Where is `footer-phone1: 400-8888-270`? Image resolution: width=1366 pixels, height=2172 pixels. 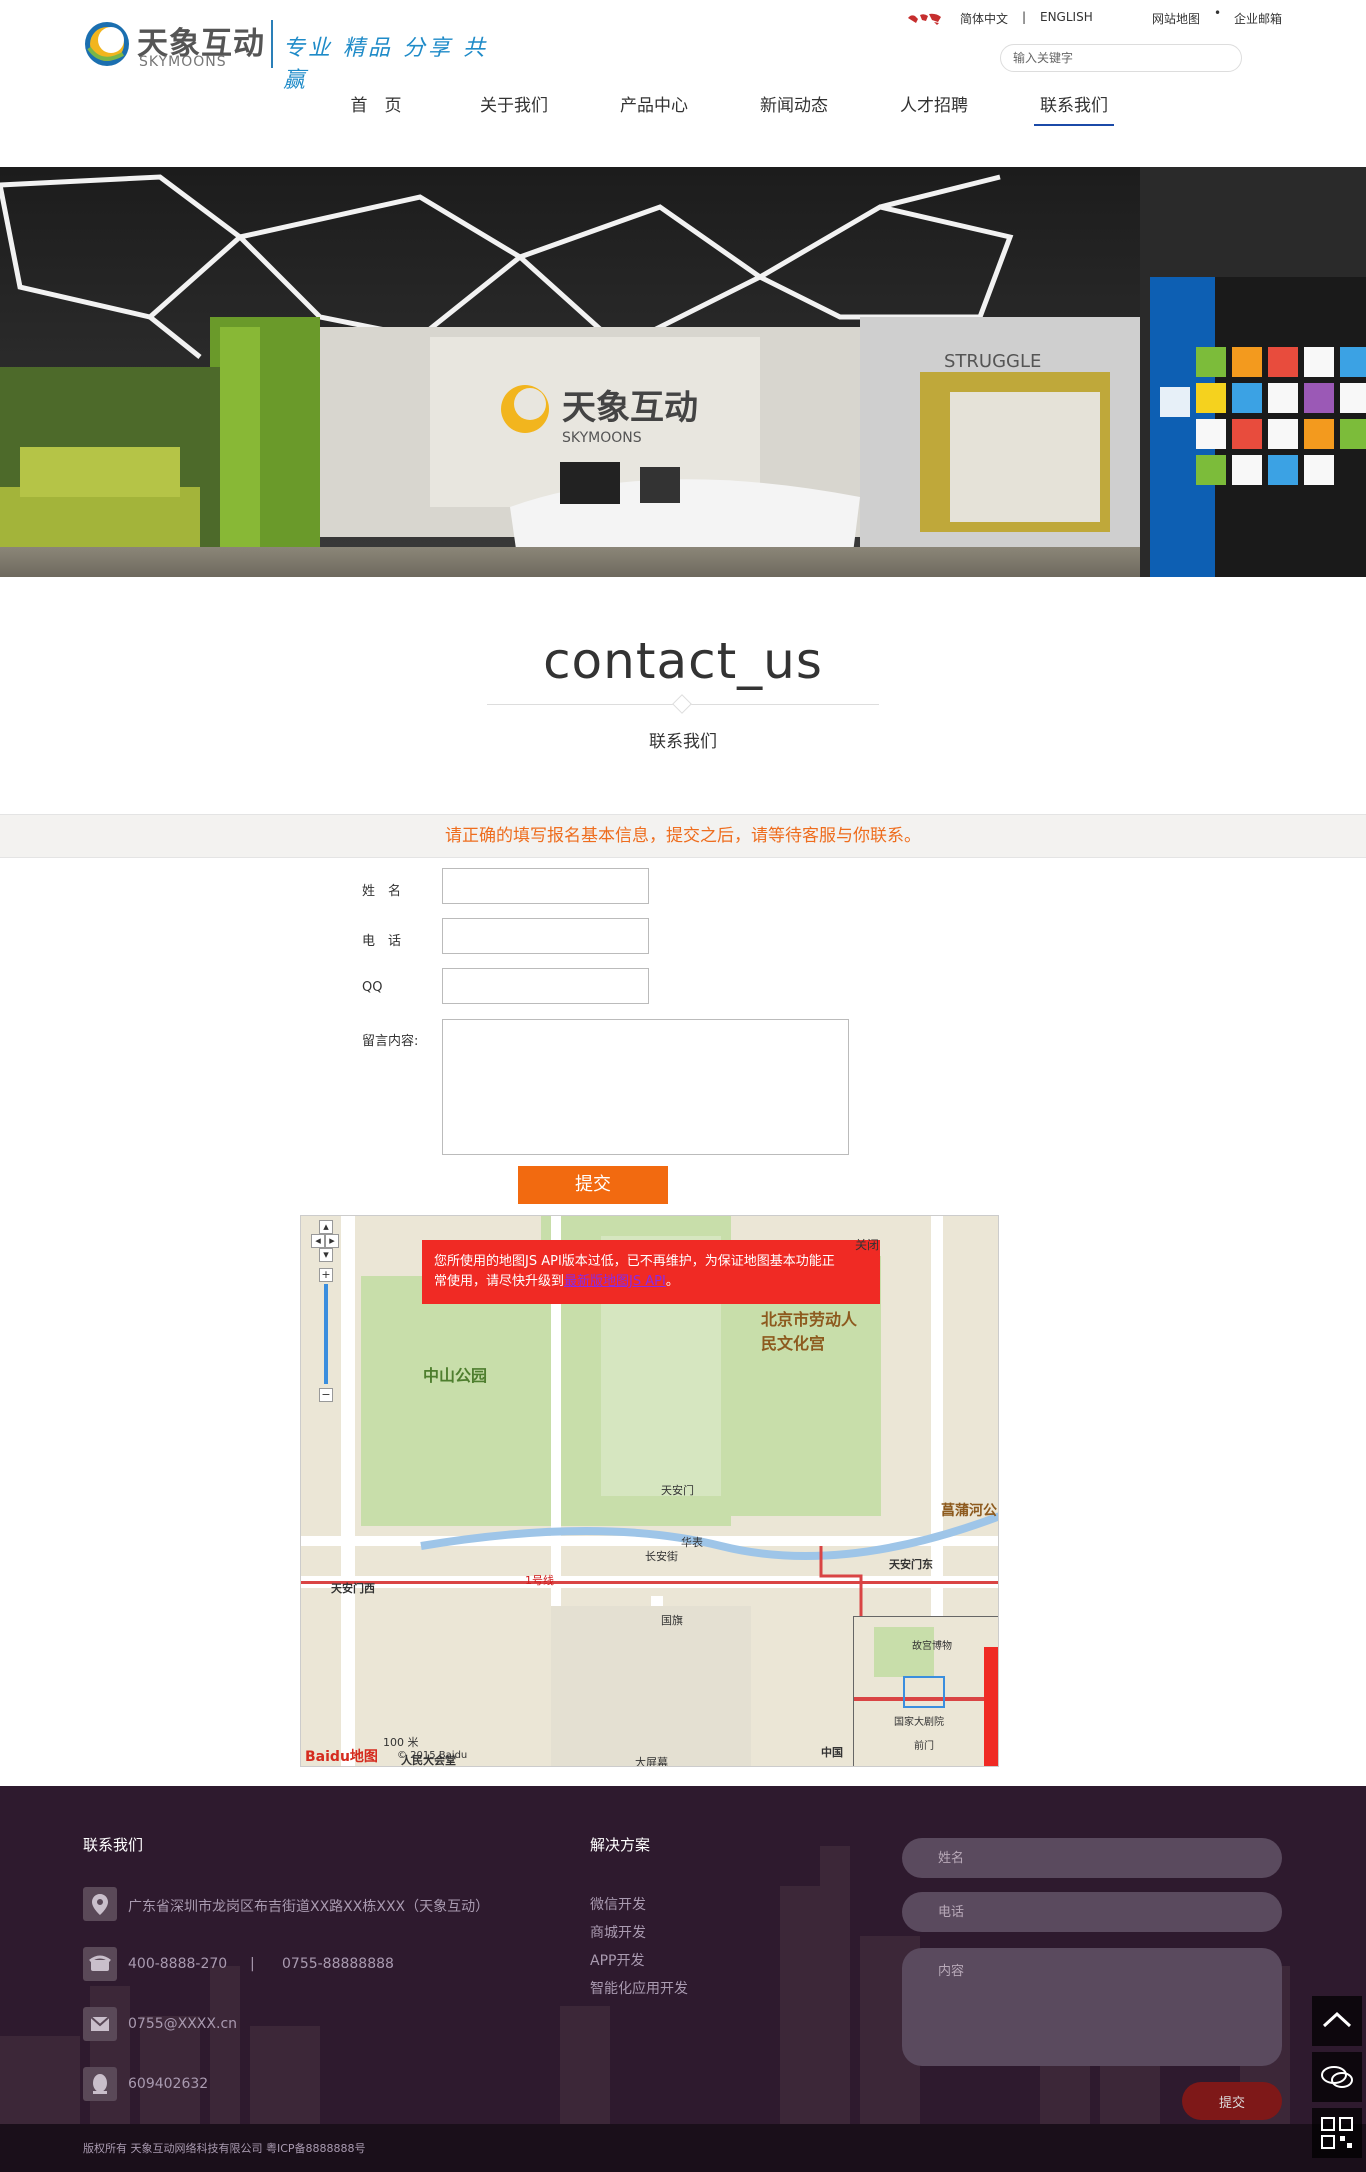
footer-phone1: 400-8888-270 is located at coordinates (178, 1964).